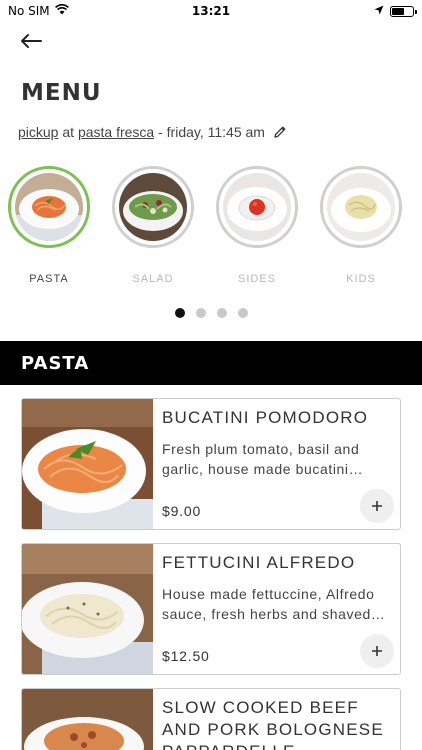 This screenshot has height=750, width=422. Describe the element at coordinates (361, 207) in the screenshot. I see `category-kids-image` at that location.